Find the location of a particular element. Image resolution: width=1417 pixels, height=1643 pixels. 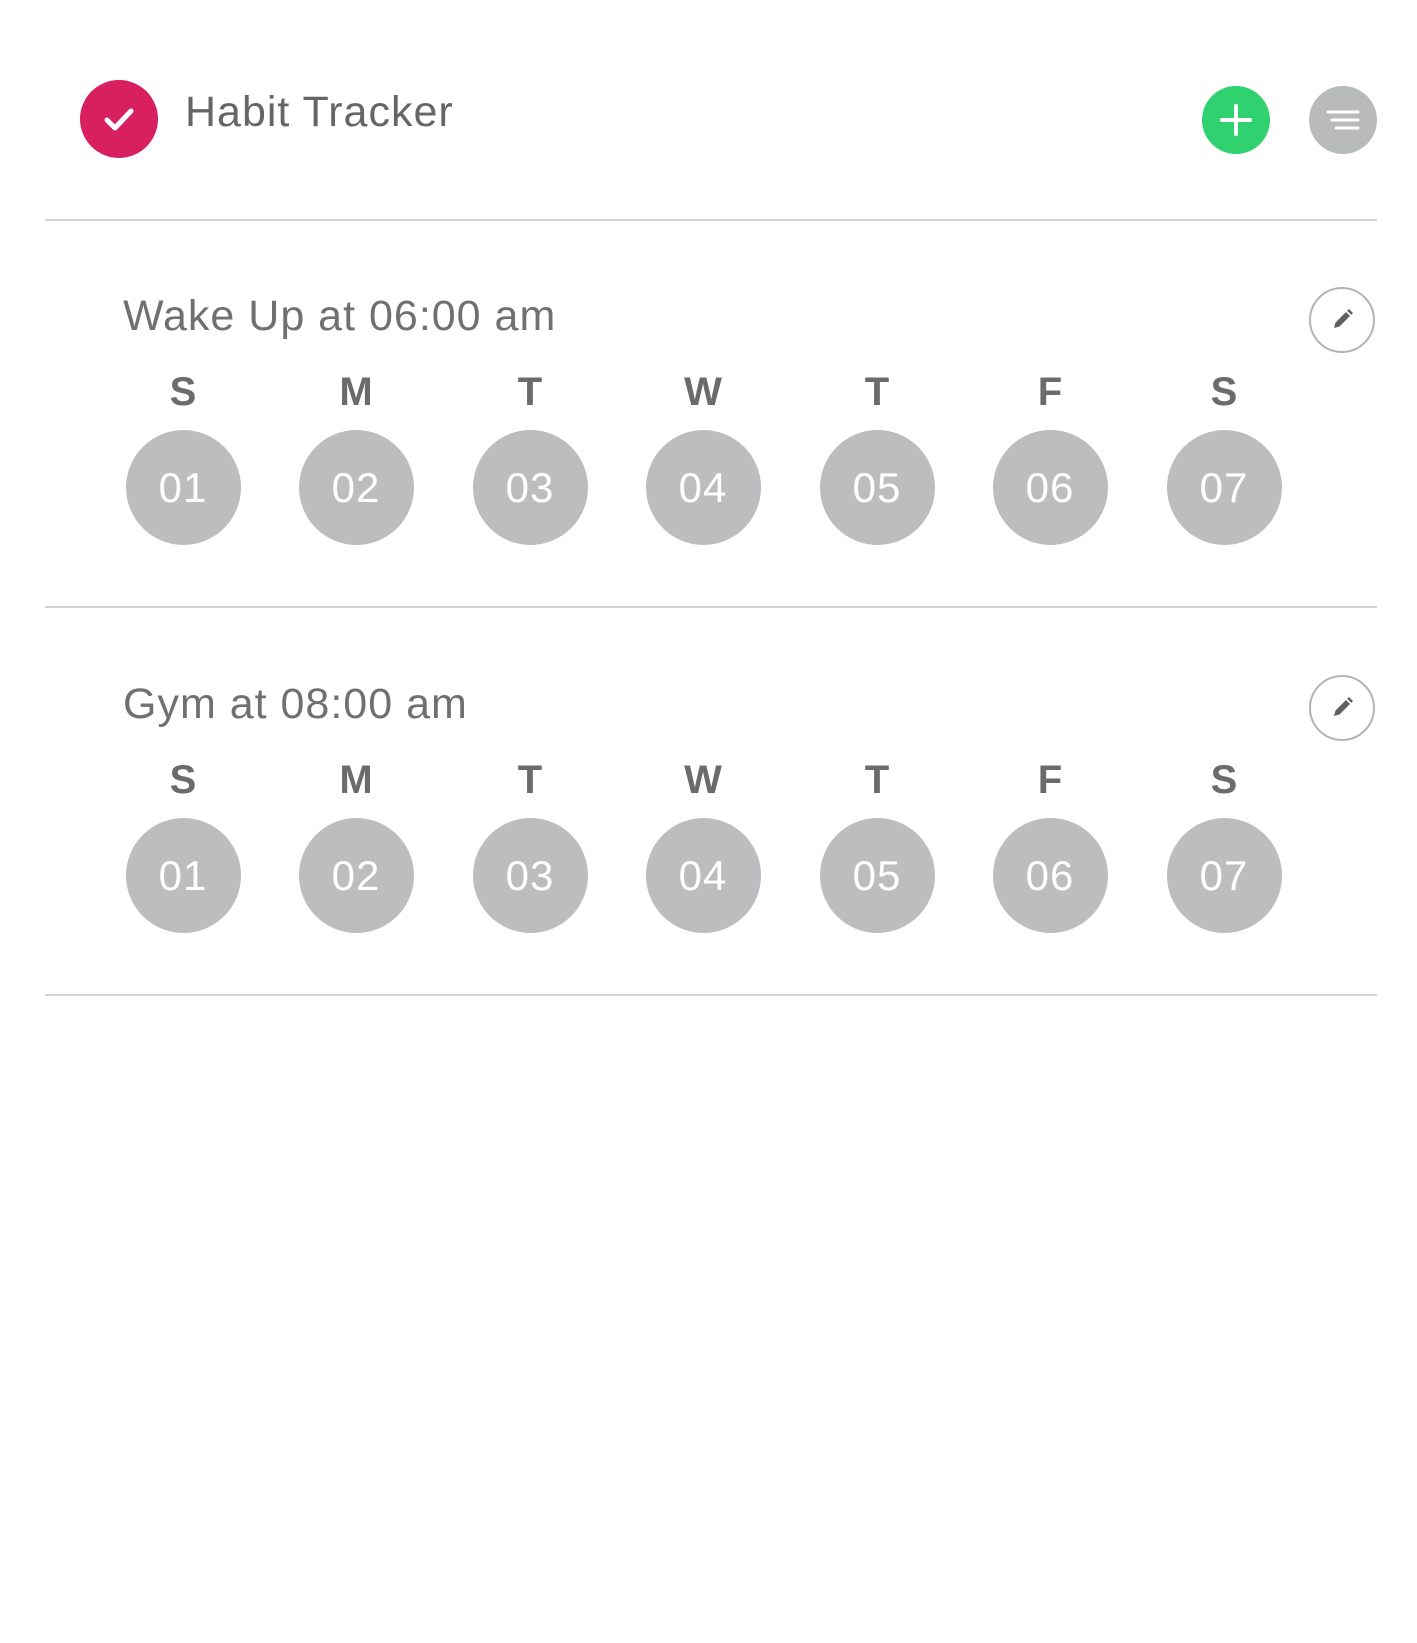

plus-icon is located at coordinates (1236, 120).